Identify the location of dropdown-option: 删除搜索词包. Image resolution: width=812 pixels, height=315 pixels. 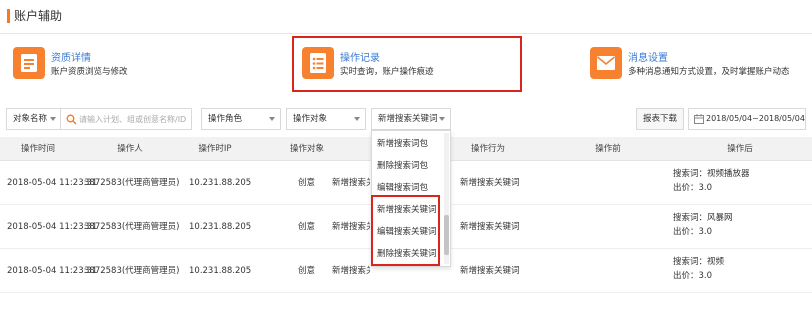
(408, 166).